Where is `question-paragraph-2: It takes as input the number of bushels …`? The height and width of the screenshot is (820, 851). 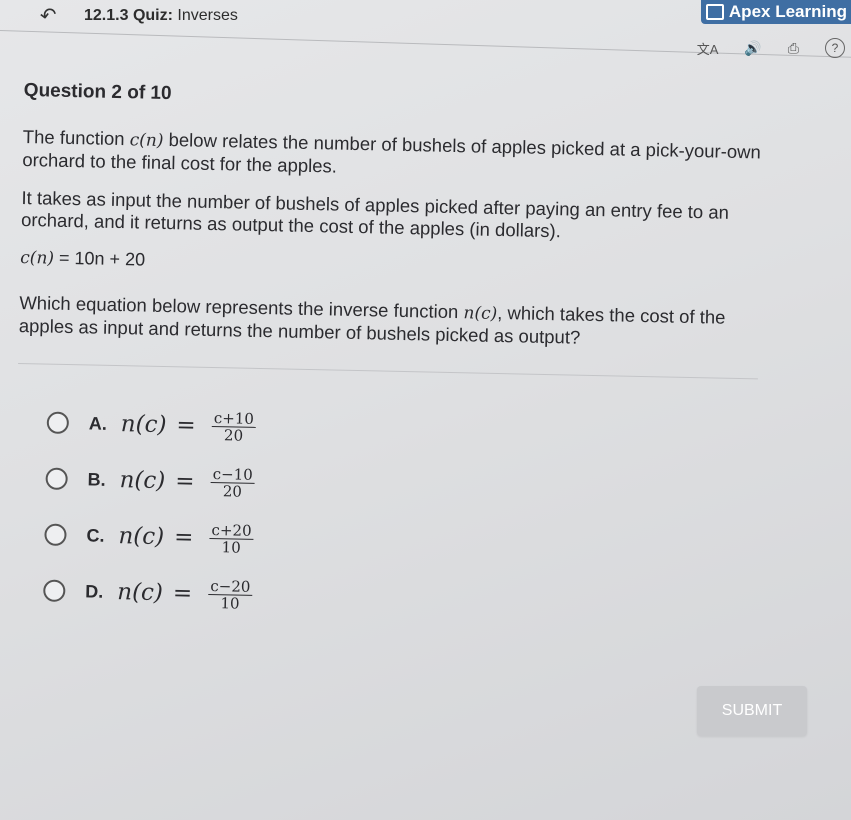 question-paragraph-2: It takes as input the number of bushels … is located at coordinates (375, 214).